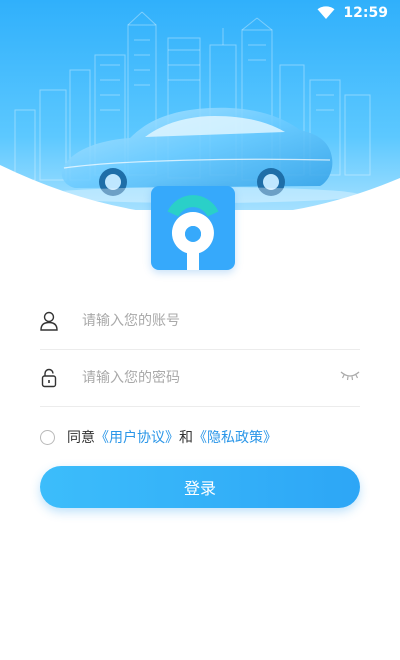  Describe the element at coordinates (200, 13) in the screenshot. I see `status-bar: 12:59` at that location.